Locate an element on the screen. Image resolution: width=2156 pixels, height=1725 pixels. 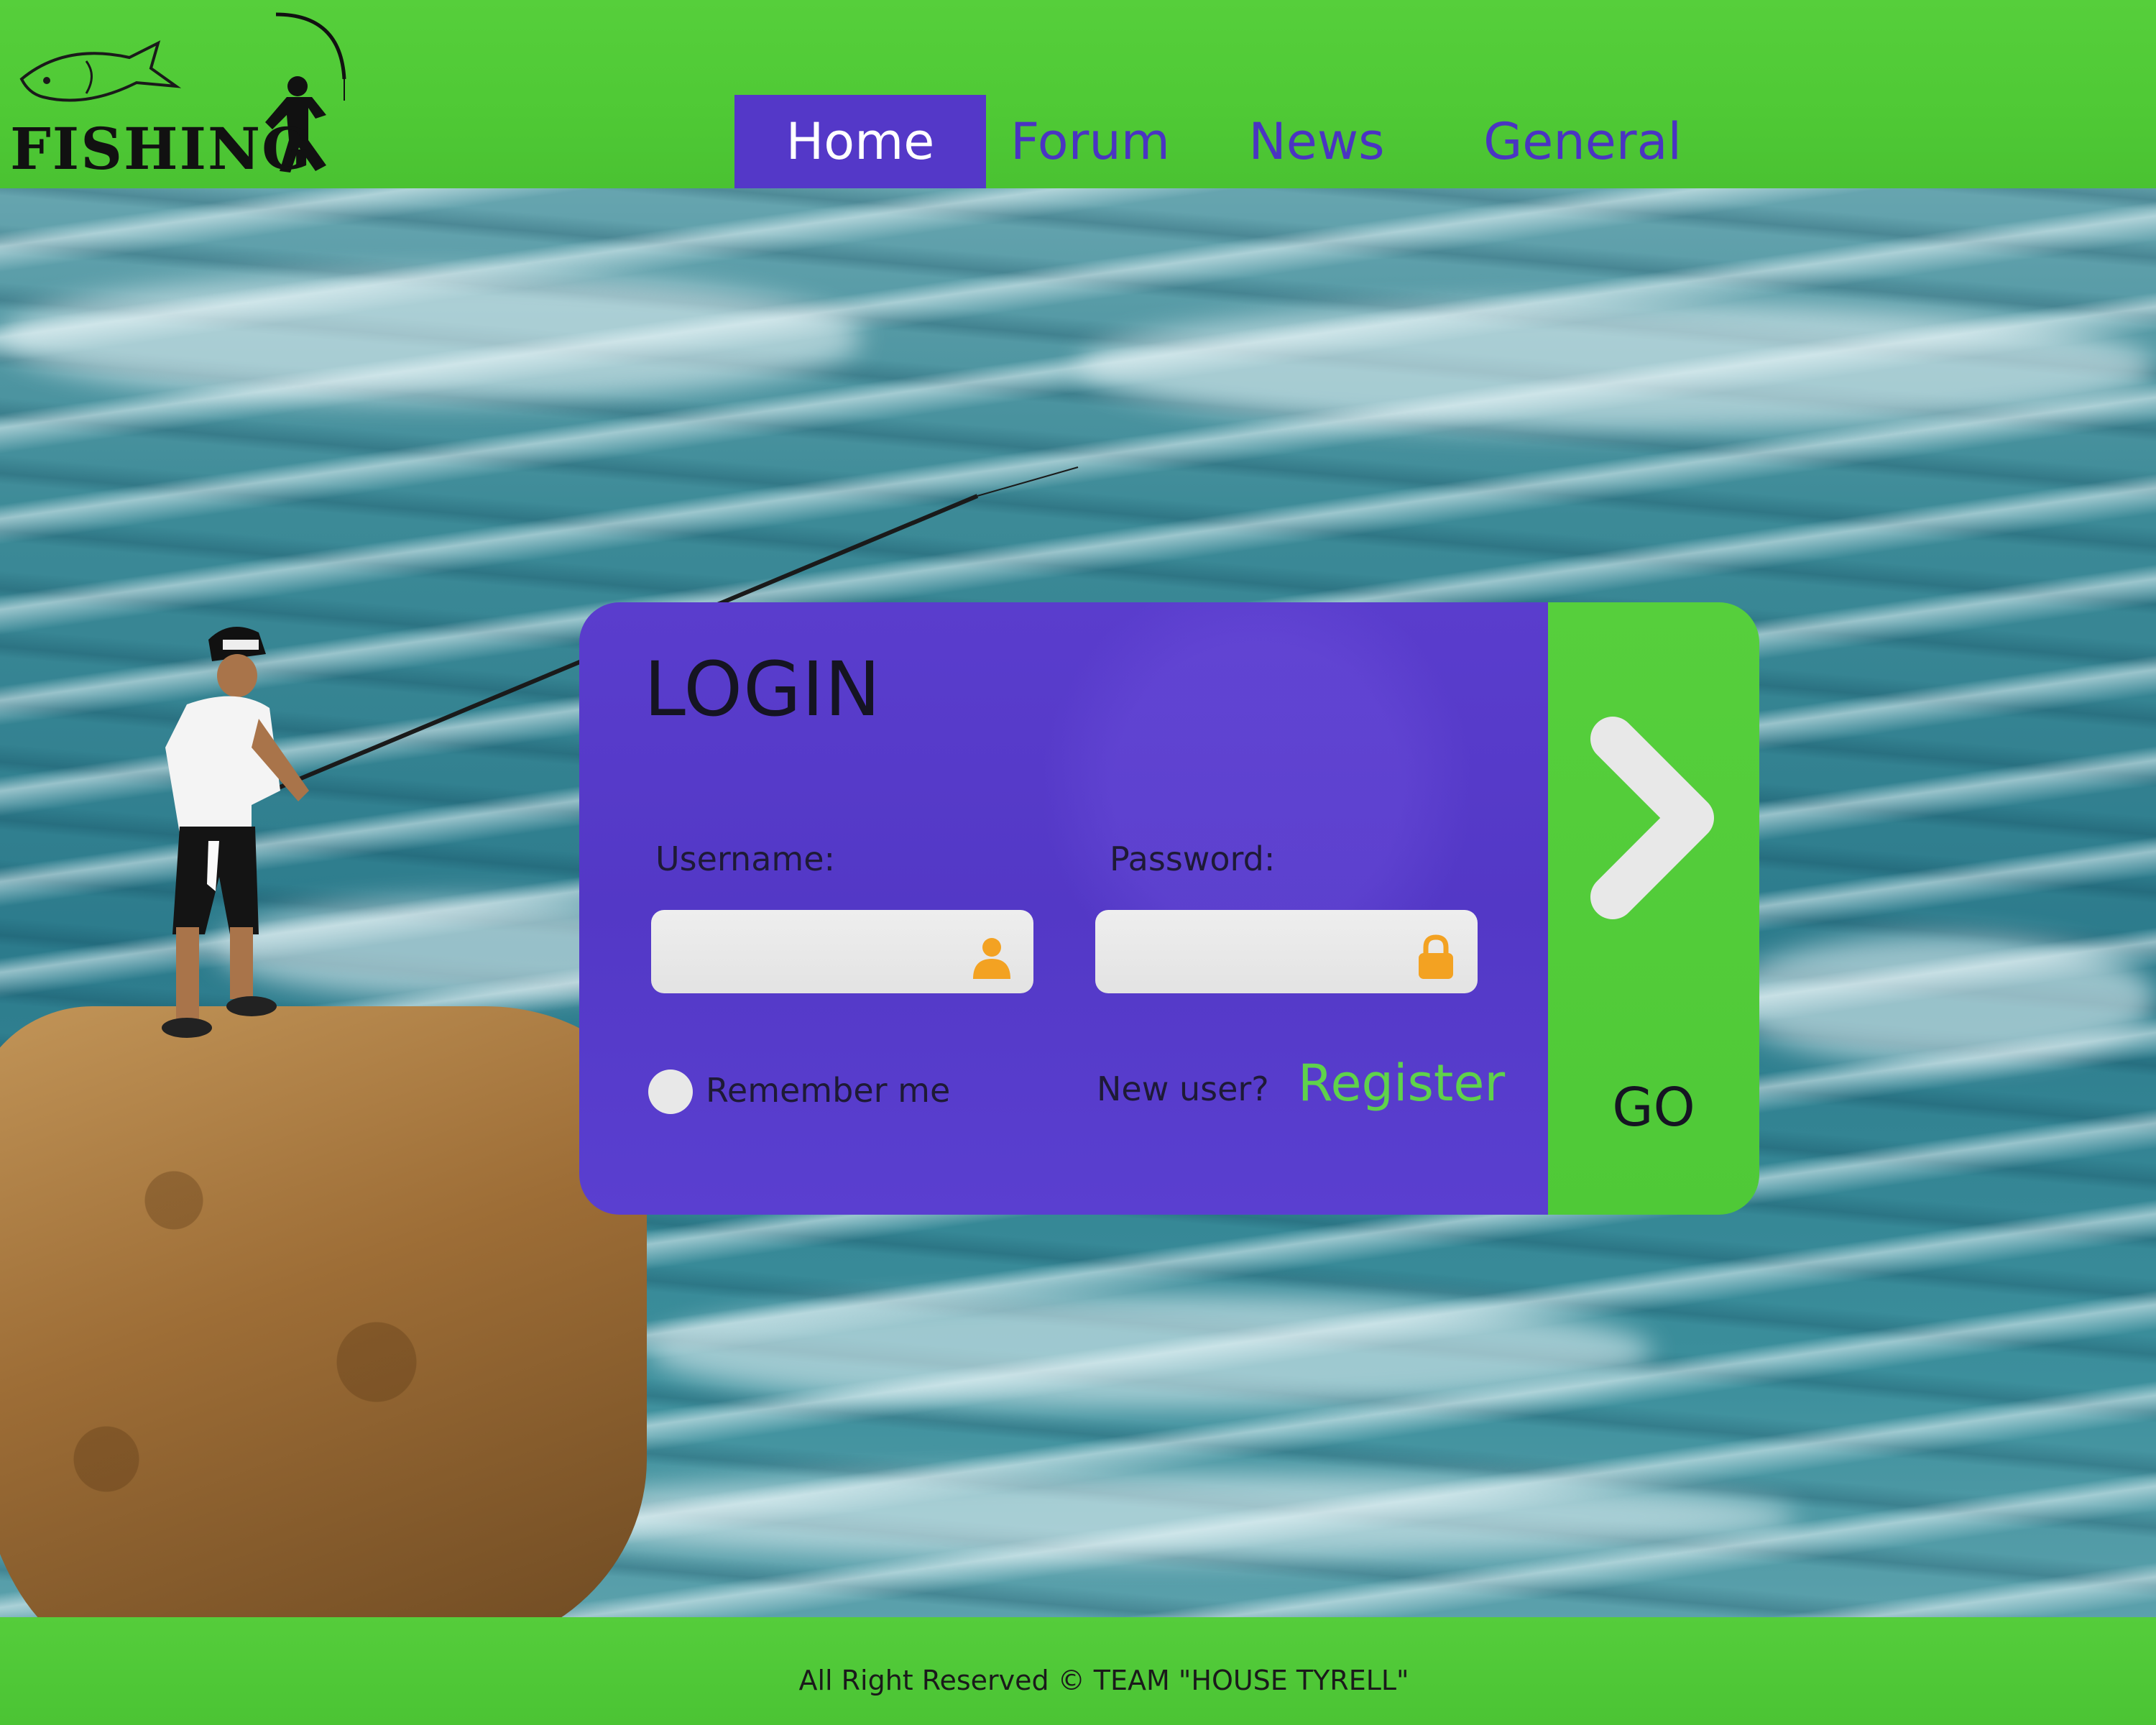
nav-forum: Forum is located at coordinates (1090, 141).